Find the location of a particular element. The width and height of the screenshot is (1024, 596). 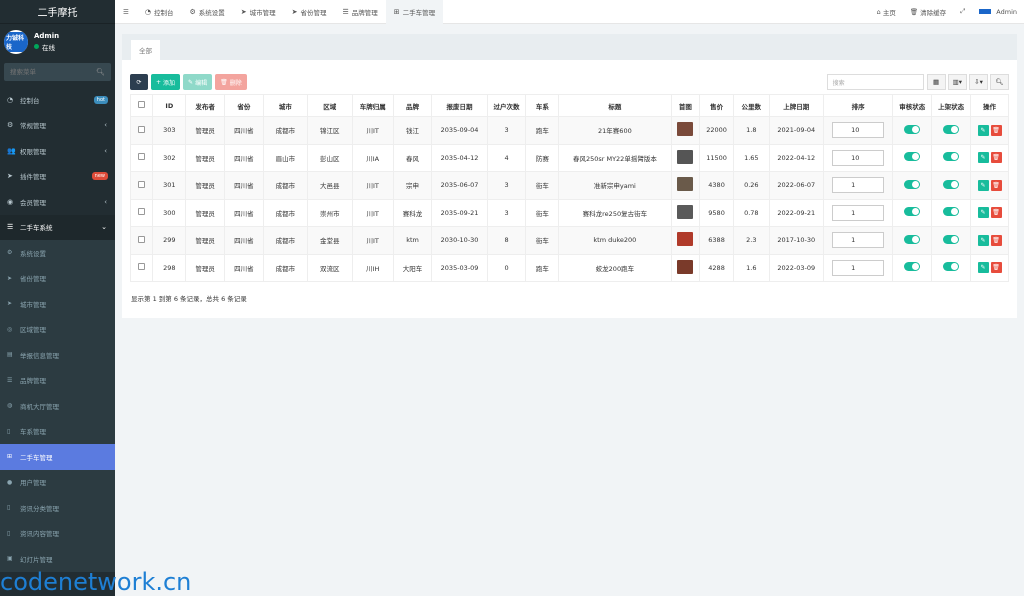

menu-search: 🔍︎ is located at coordinates (57, 72).